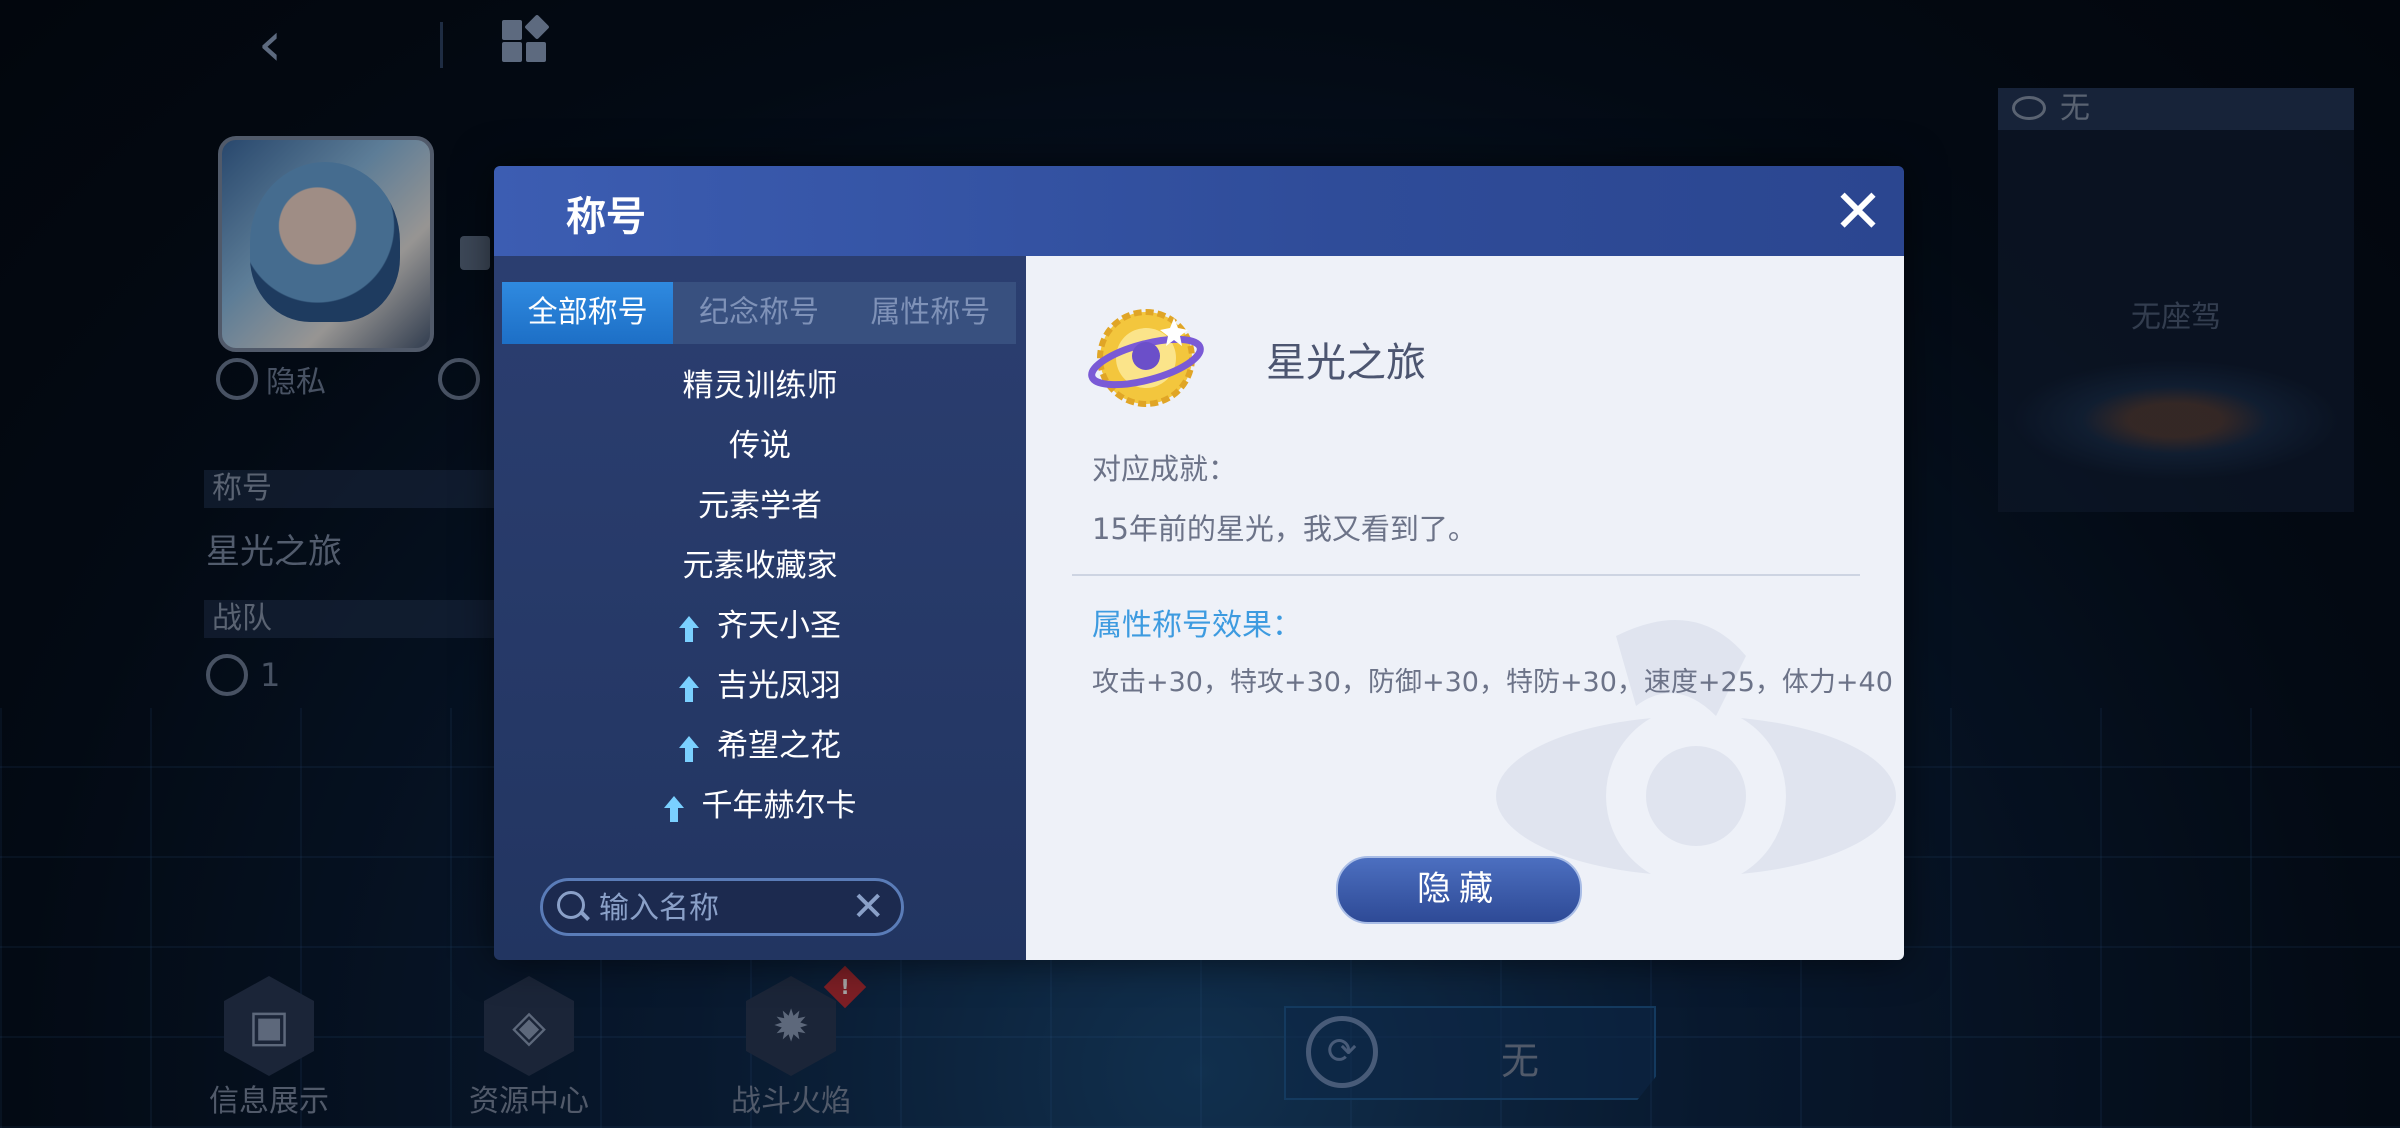 The width and height of the screenshot is (2400, 1128). I want to click on search-input, so click(719, 908).